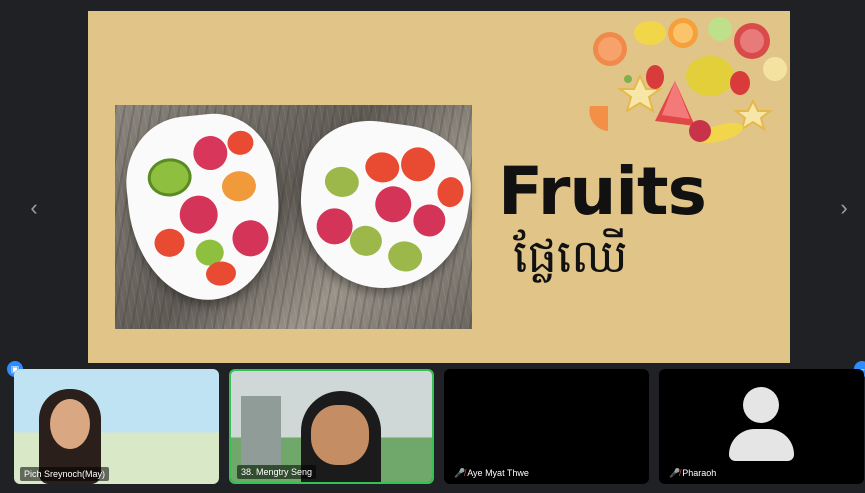 This screenshot has height=493, width=865. I want to click on heart-bowl-right, so click(384, 205).